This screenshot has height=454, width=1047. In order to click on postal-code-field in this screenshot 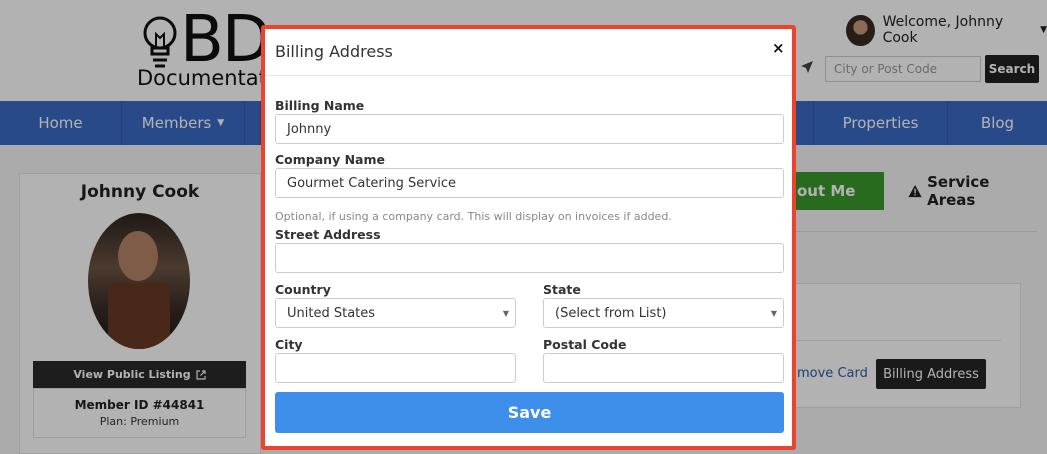, I will do `click(663, 368)`.